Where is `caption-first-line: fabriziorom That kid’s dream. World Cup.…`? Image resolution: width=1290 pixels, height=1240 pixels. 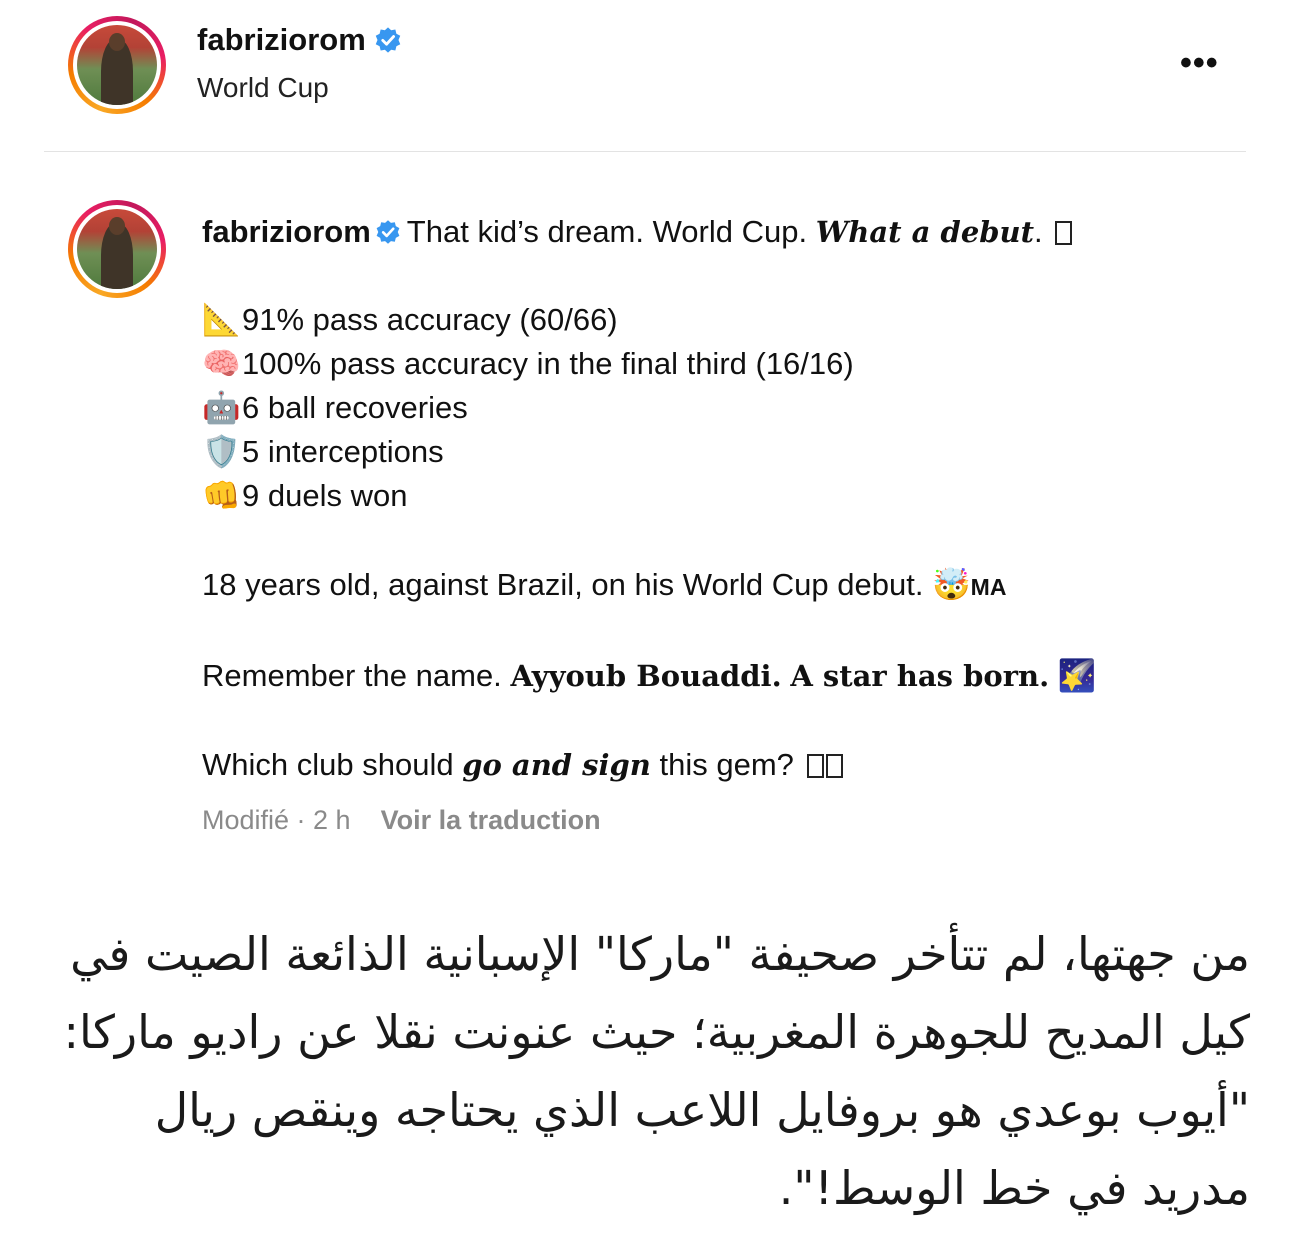 caption-first-line: fabriziorom That kid’s dream. World Cup.… is located at coordinates (702, 232).